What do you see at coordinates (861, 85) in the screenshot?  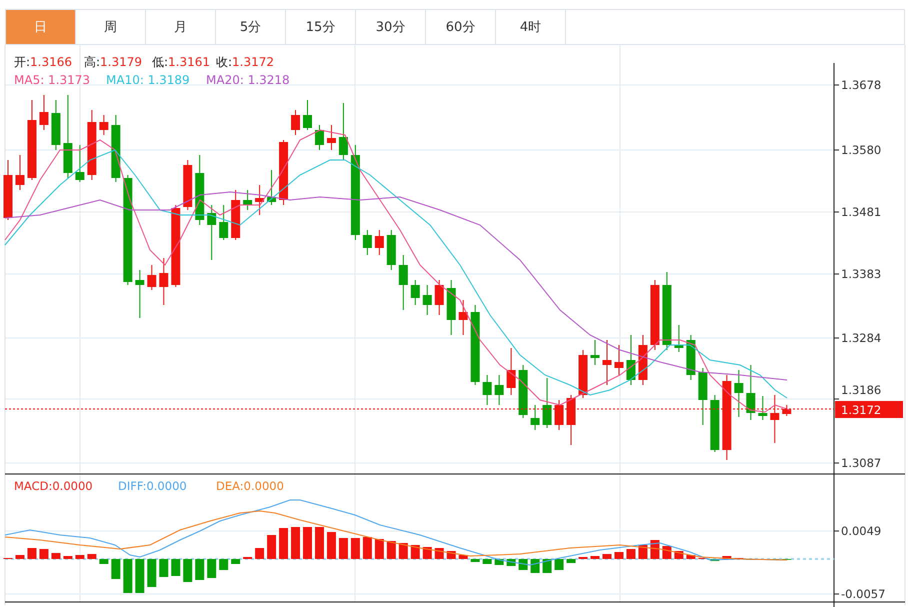 I see `price-axis-label: 1.3678` at bounding box center [861, 85].